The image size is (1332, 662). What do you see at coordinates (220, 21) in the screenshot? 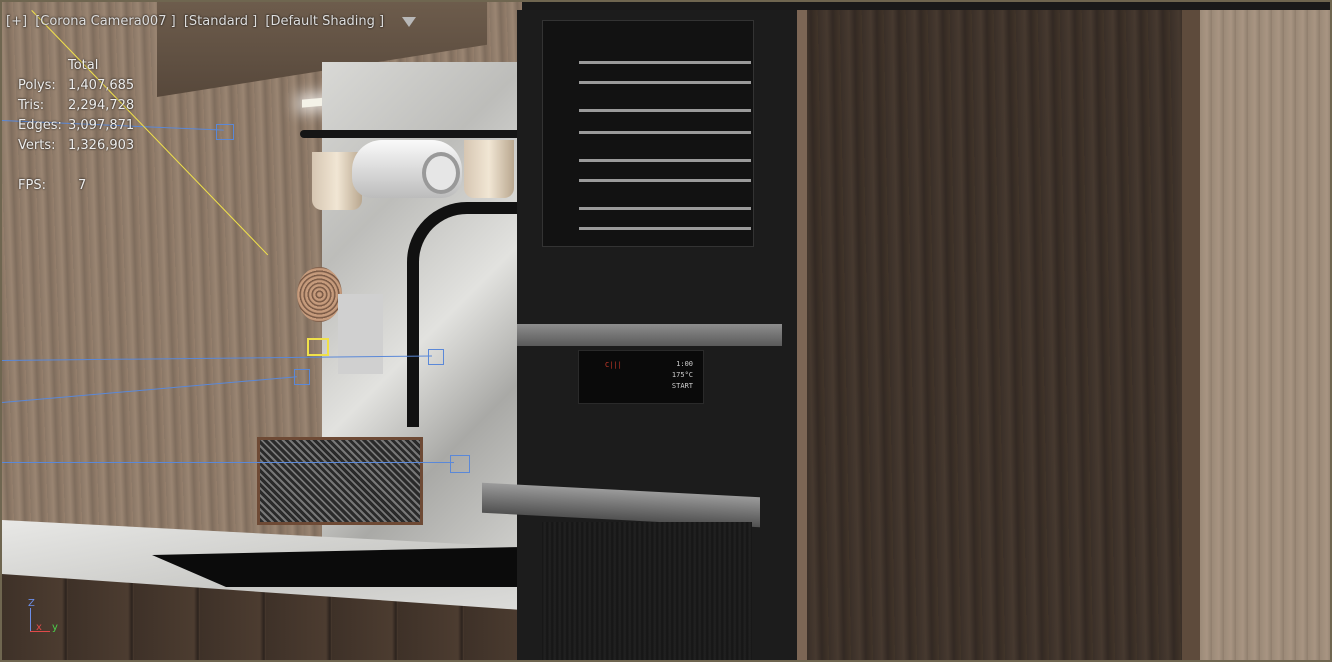
I see `viewport-standard-menu: [Standard ]` at bounding box center [220, 21].